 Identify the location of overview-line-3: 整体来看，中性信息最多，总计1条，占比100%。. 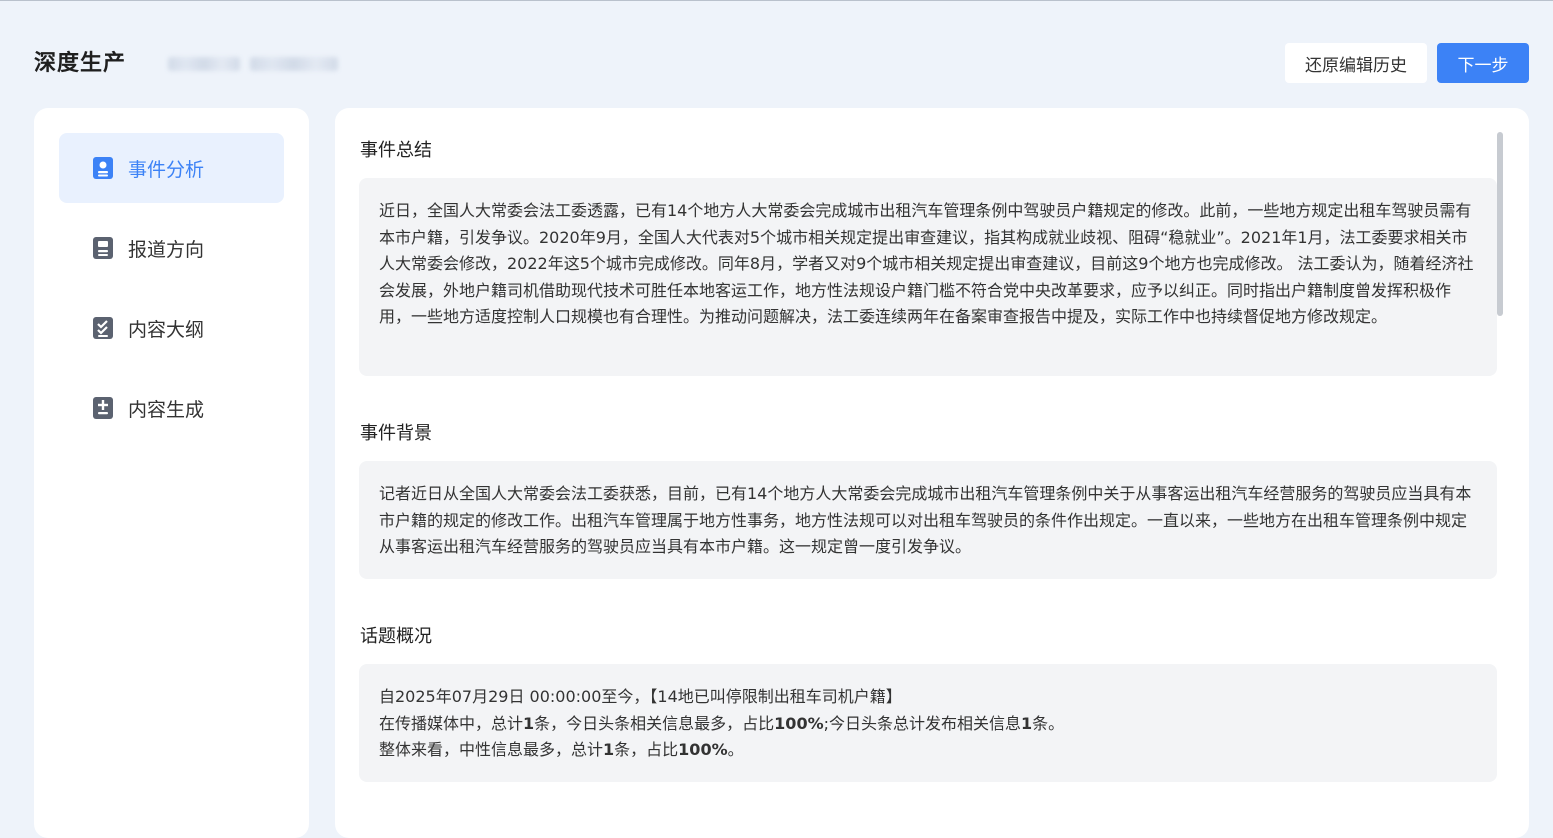
(561, 749).